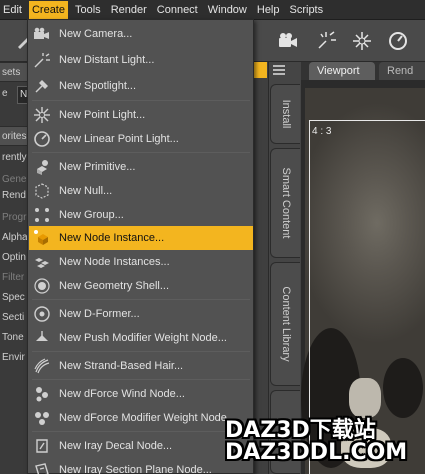  What do you see at coordinates (42, 338) in the screenshot?
I see `push-modifier-icon` at bounding box center [42, 338].